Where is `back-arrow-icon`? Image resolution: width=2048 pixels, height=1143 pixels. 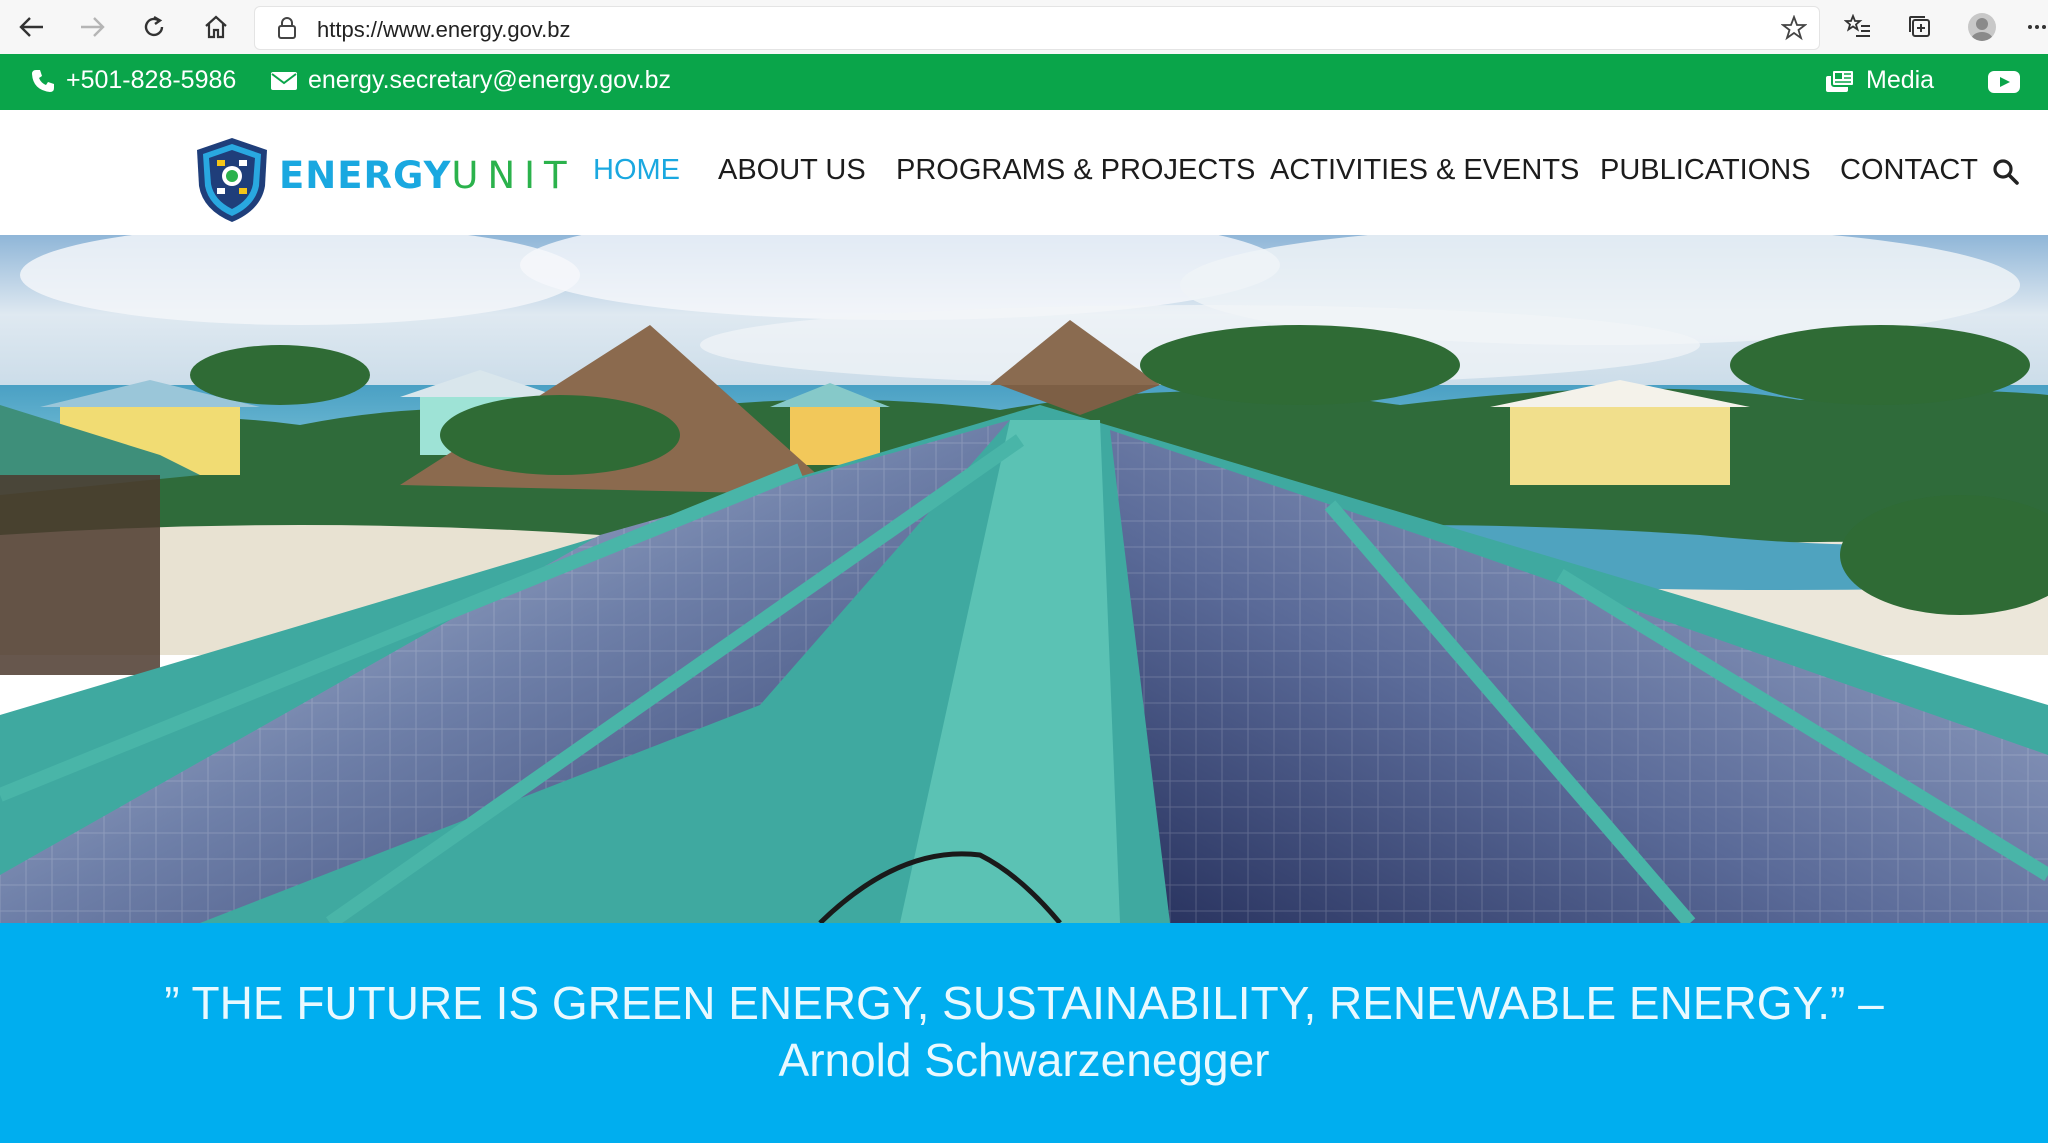 back-arrow-icon is located at coordinates (32, 27).